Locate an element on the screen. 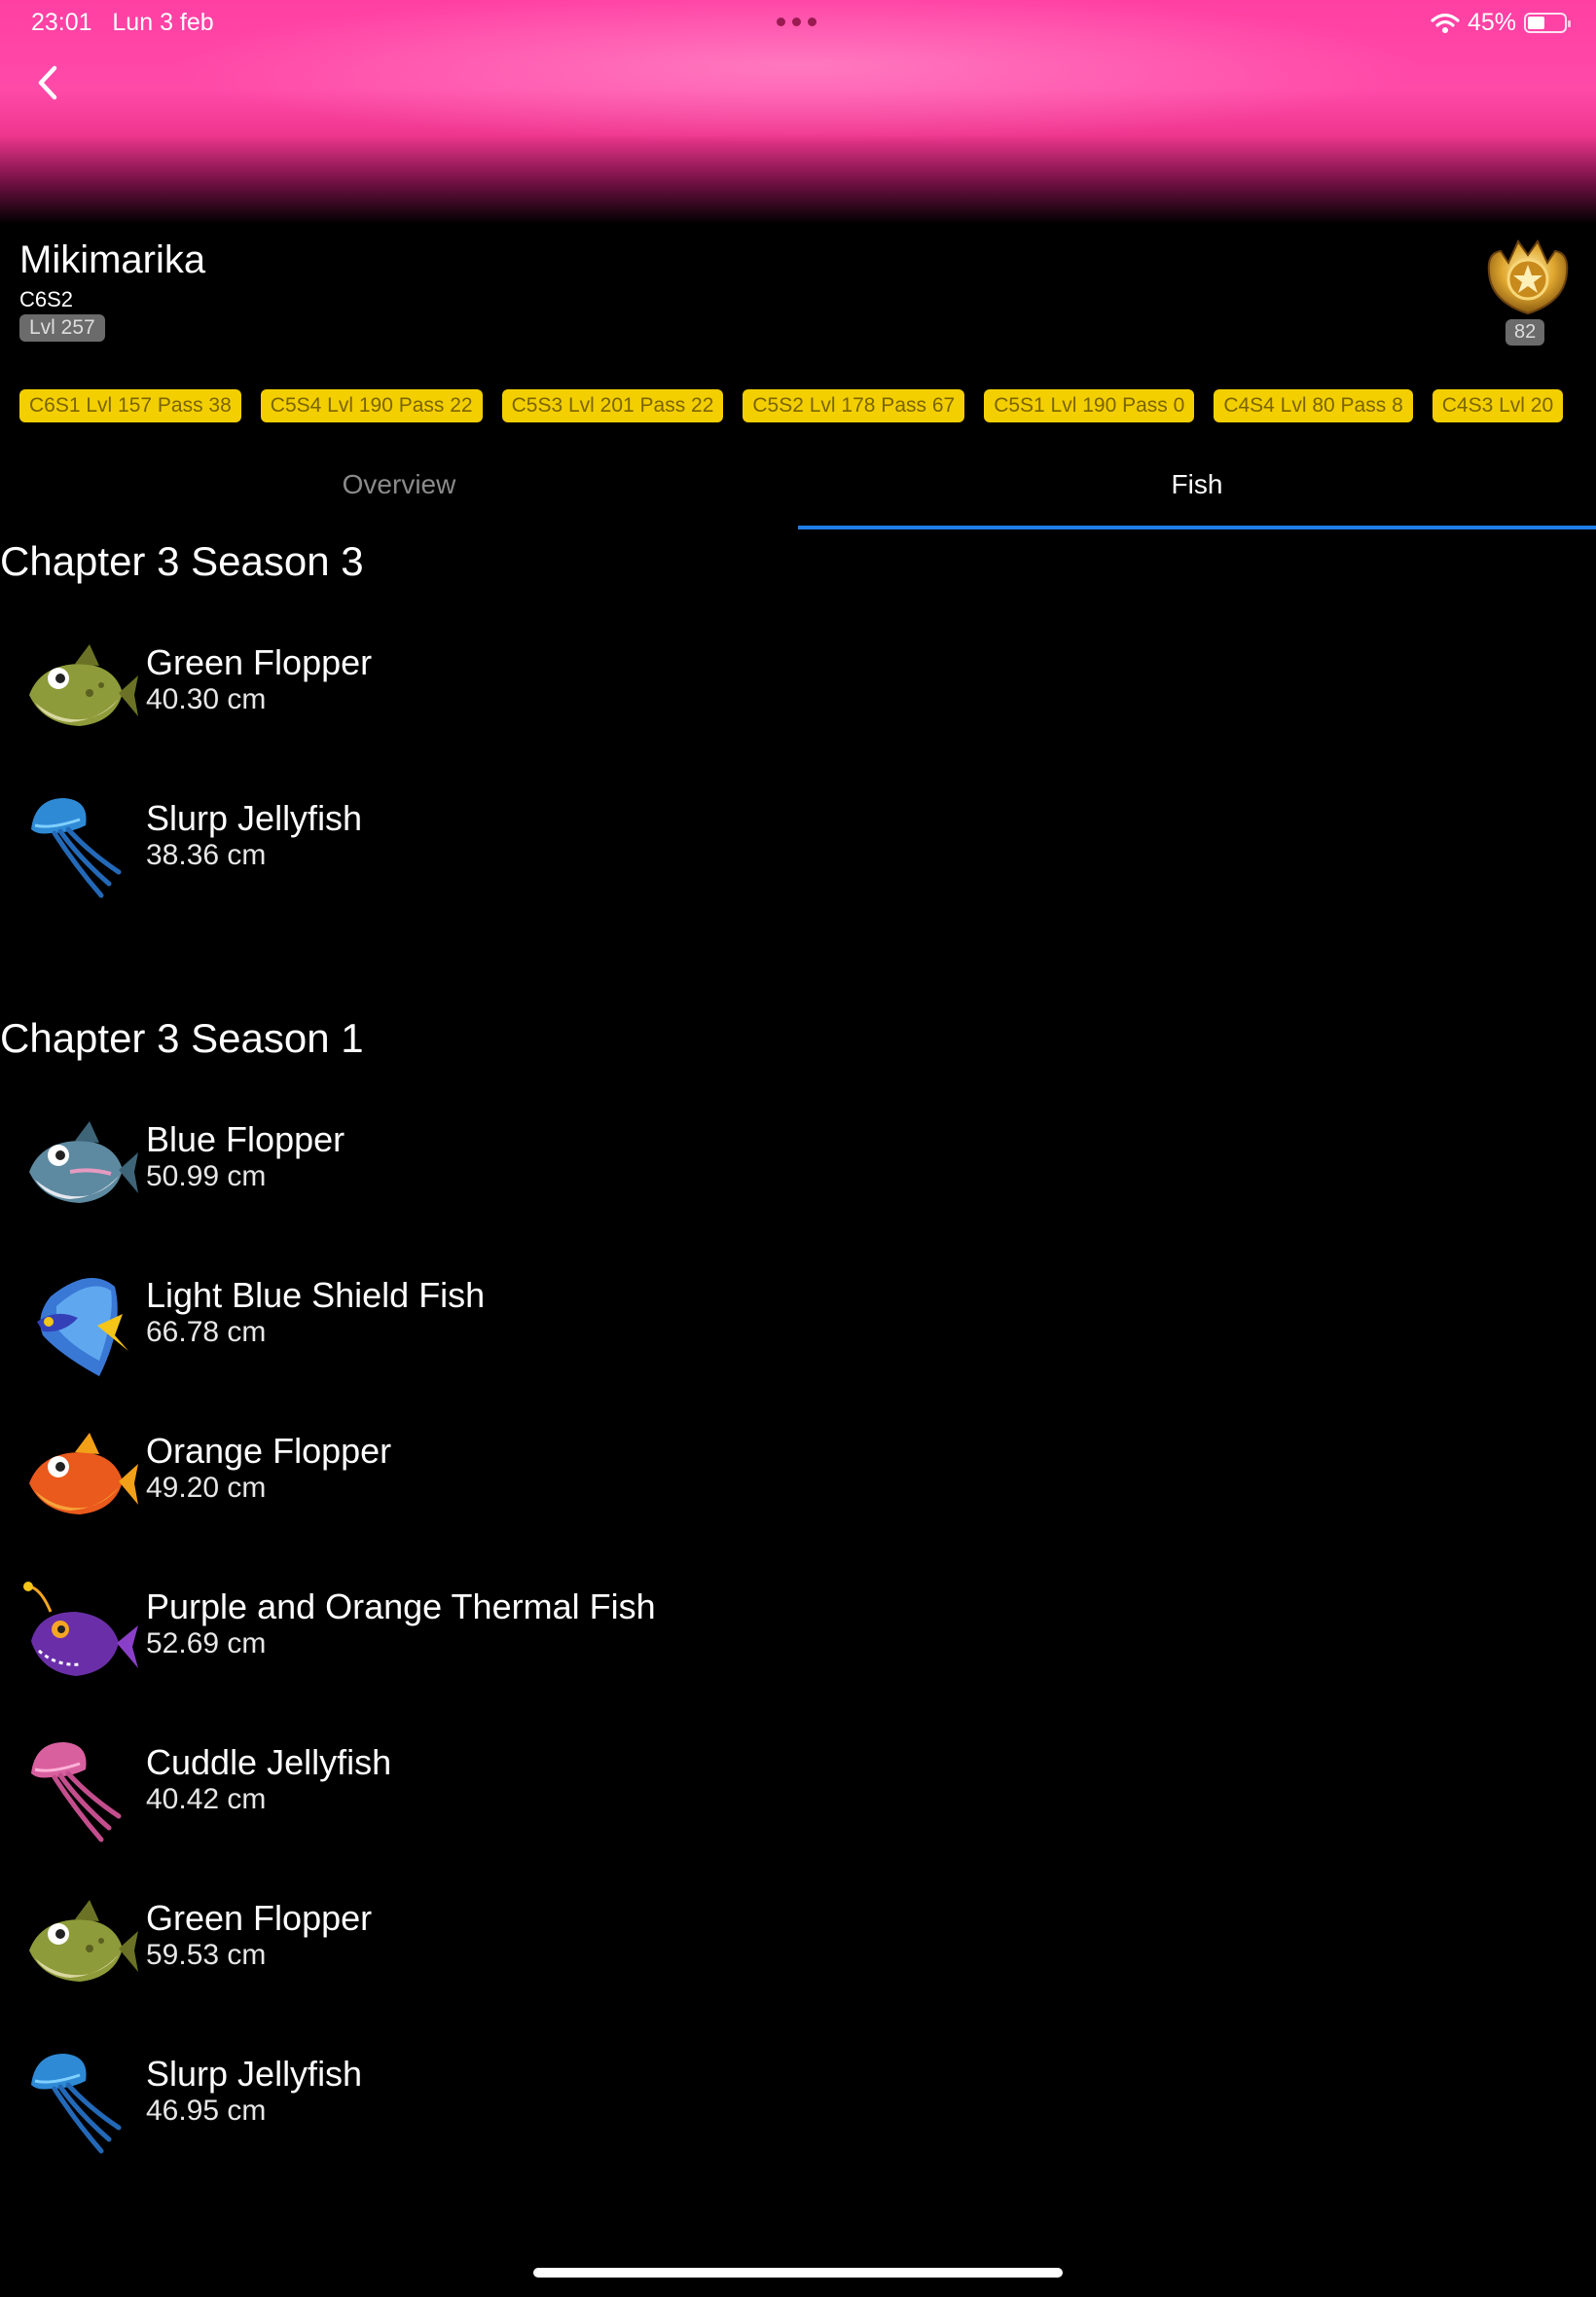  list-item: Cuddle Jellyfish 40.42 cm is located at coordinates (486, 1807).